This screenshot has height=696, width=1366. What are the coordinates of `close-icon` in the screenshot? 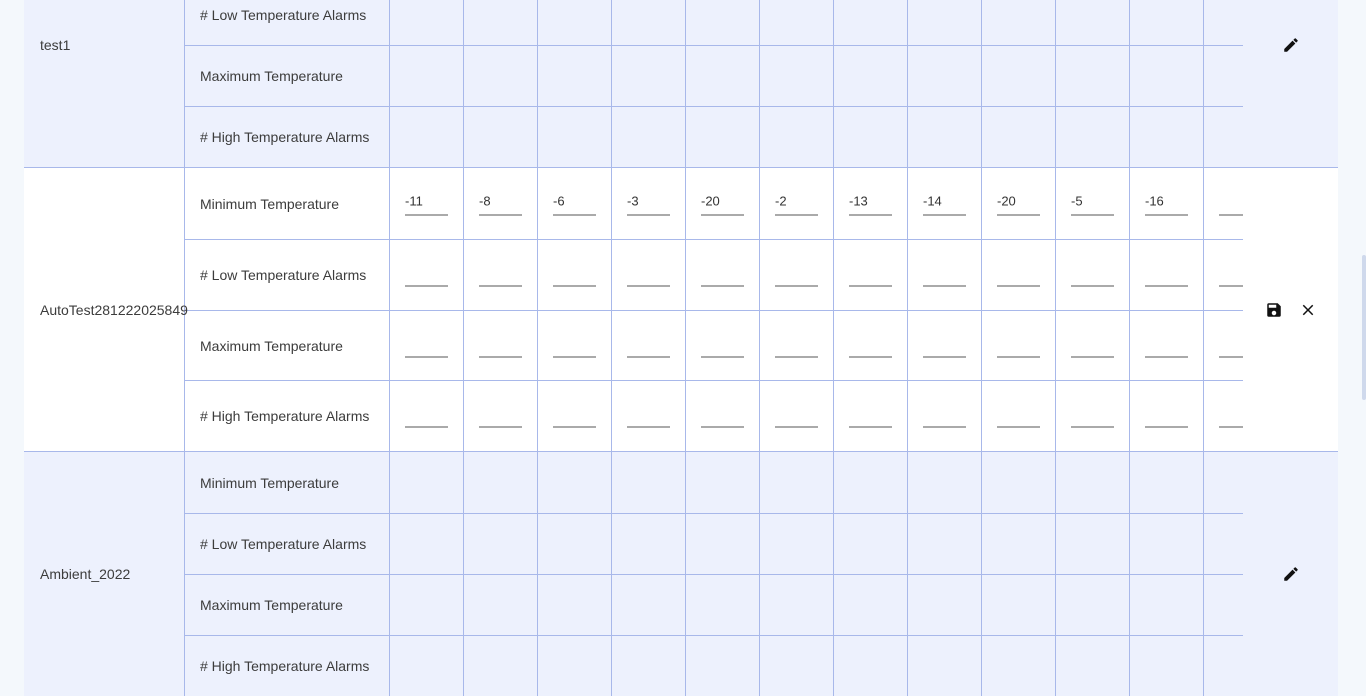 It's located at (1308, 310).